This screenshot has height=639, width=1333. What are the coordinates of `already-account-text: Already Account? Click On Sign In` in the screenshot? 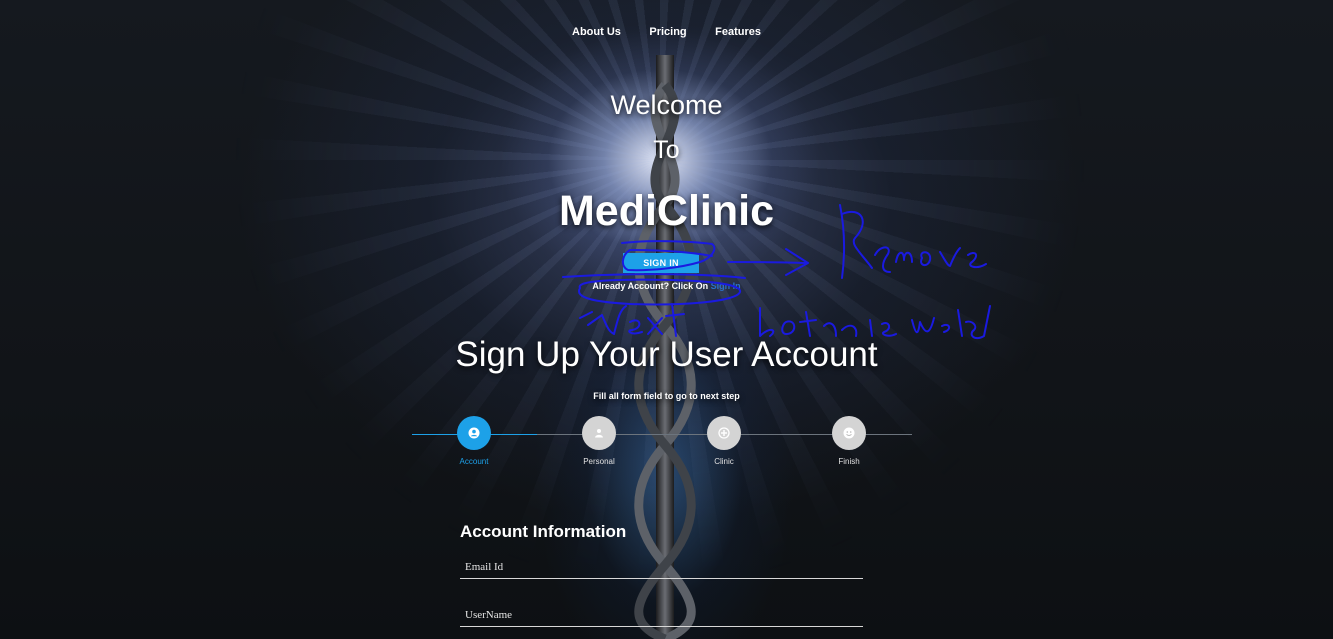 It's located at (666, 286).